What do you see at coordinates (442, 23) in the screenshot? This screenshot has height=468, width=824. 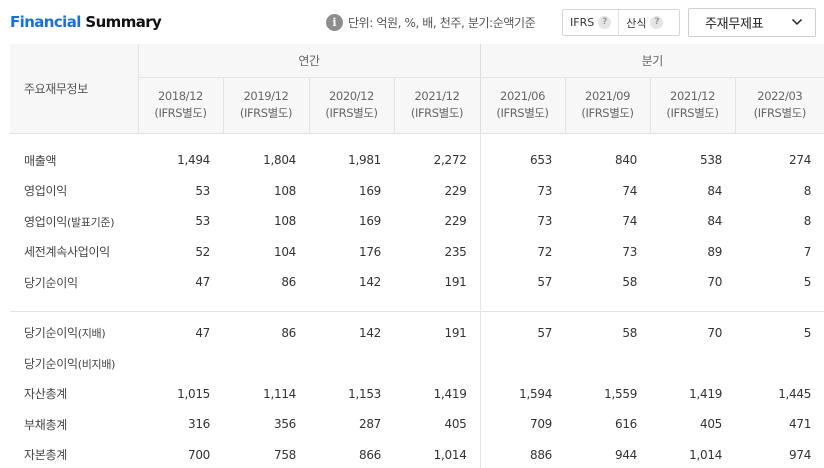 I see `unit-note: 단위: 억원, %, 배, 천주, 분기:순액기준` at bounding box center [442, 23].